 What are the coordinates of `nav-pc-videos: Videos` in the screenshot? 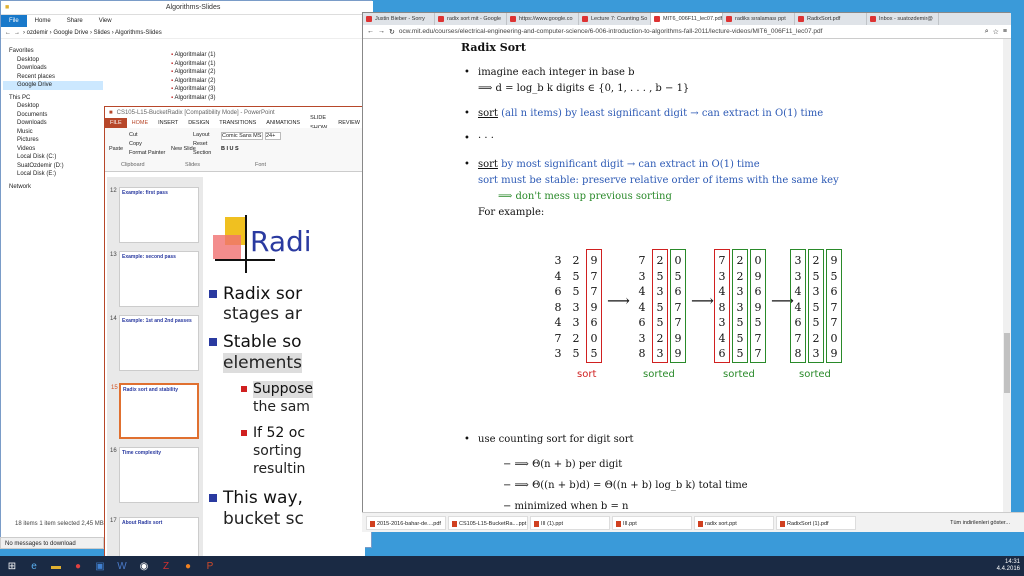 It's located at (53, 149).